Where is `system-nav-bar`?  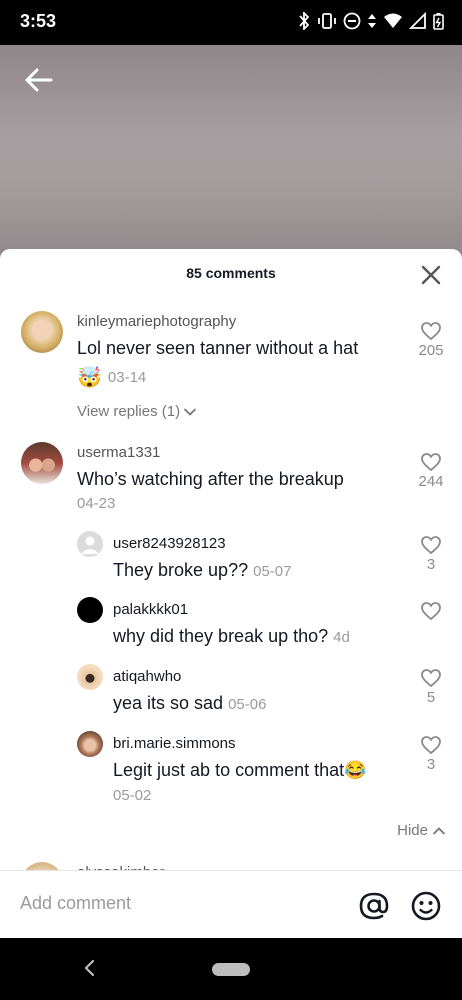 system-nav-bar is located at coordinates (231, 969).